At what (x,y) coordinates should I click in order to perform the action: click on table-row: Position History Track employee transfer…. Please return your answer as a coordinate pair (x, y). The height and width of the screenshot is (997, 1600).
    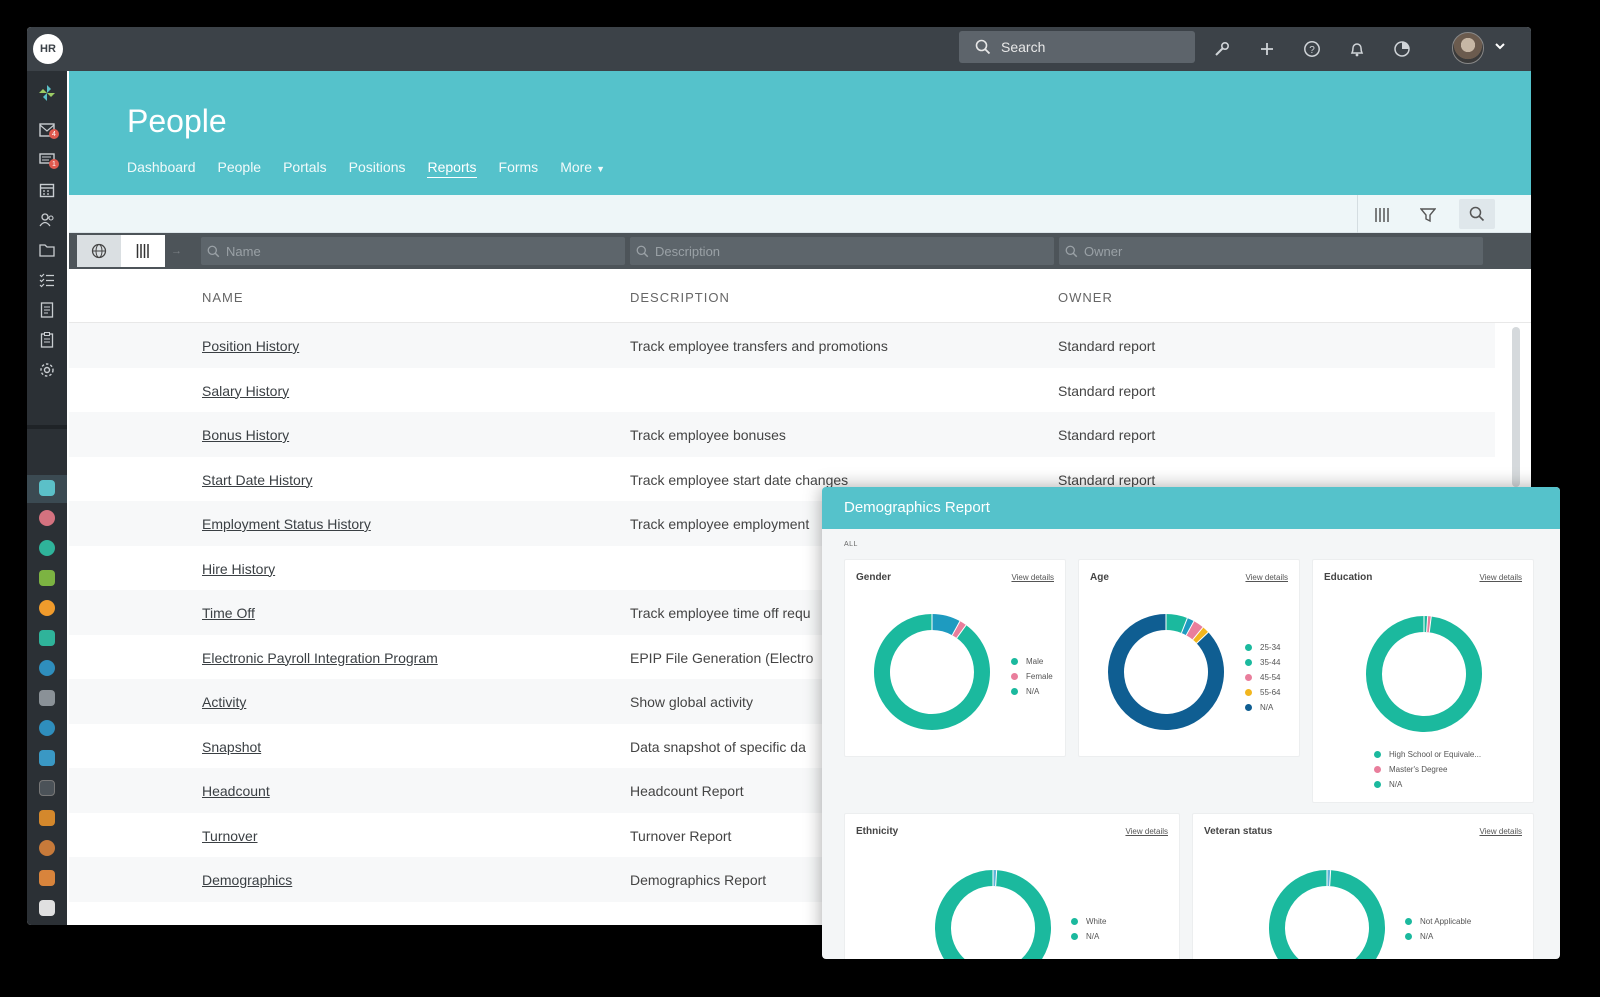
    Looking at the image, I should click on (782, 345).